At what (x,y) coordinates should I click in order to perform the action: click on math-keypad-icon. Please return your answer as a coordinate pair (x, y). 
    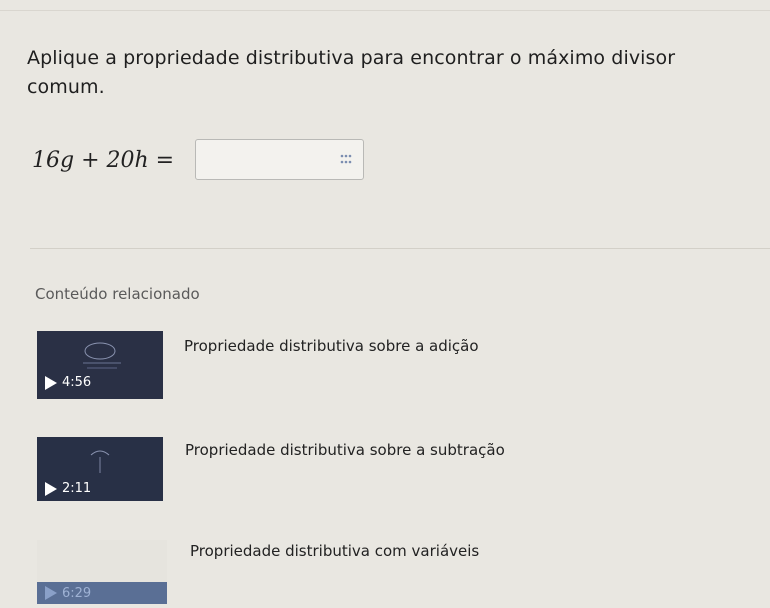
    Looking at the image, I should click on (346, 160).